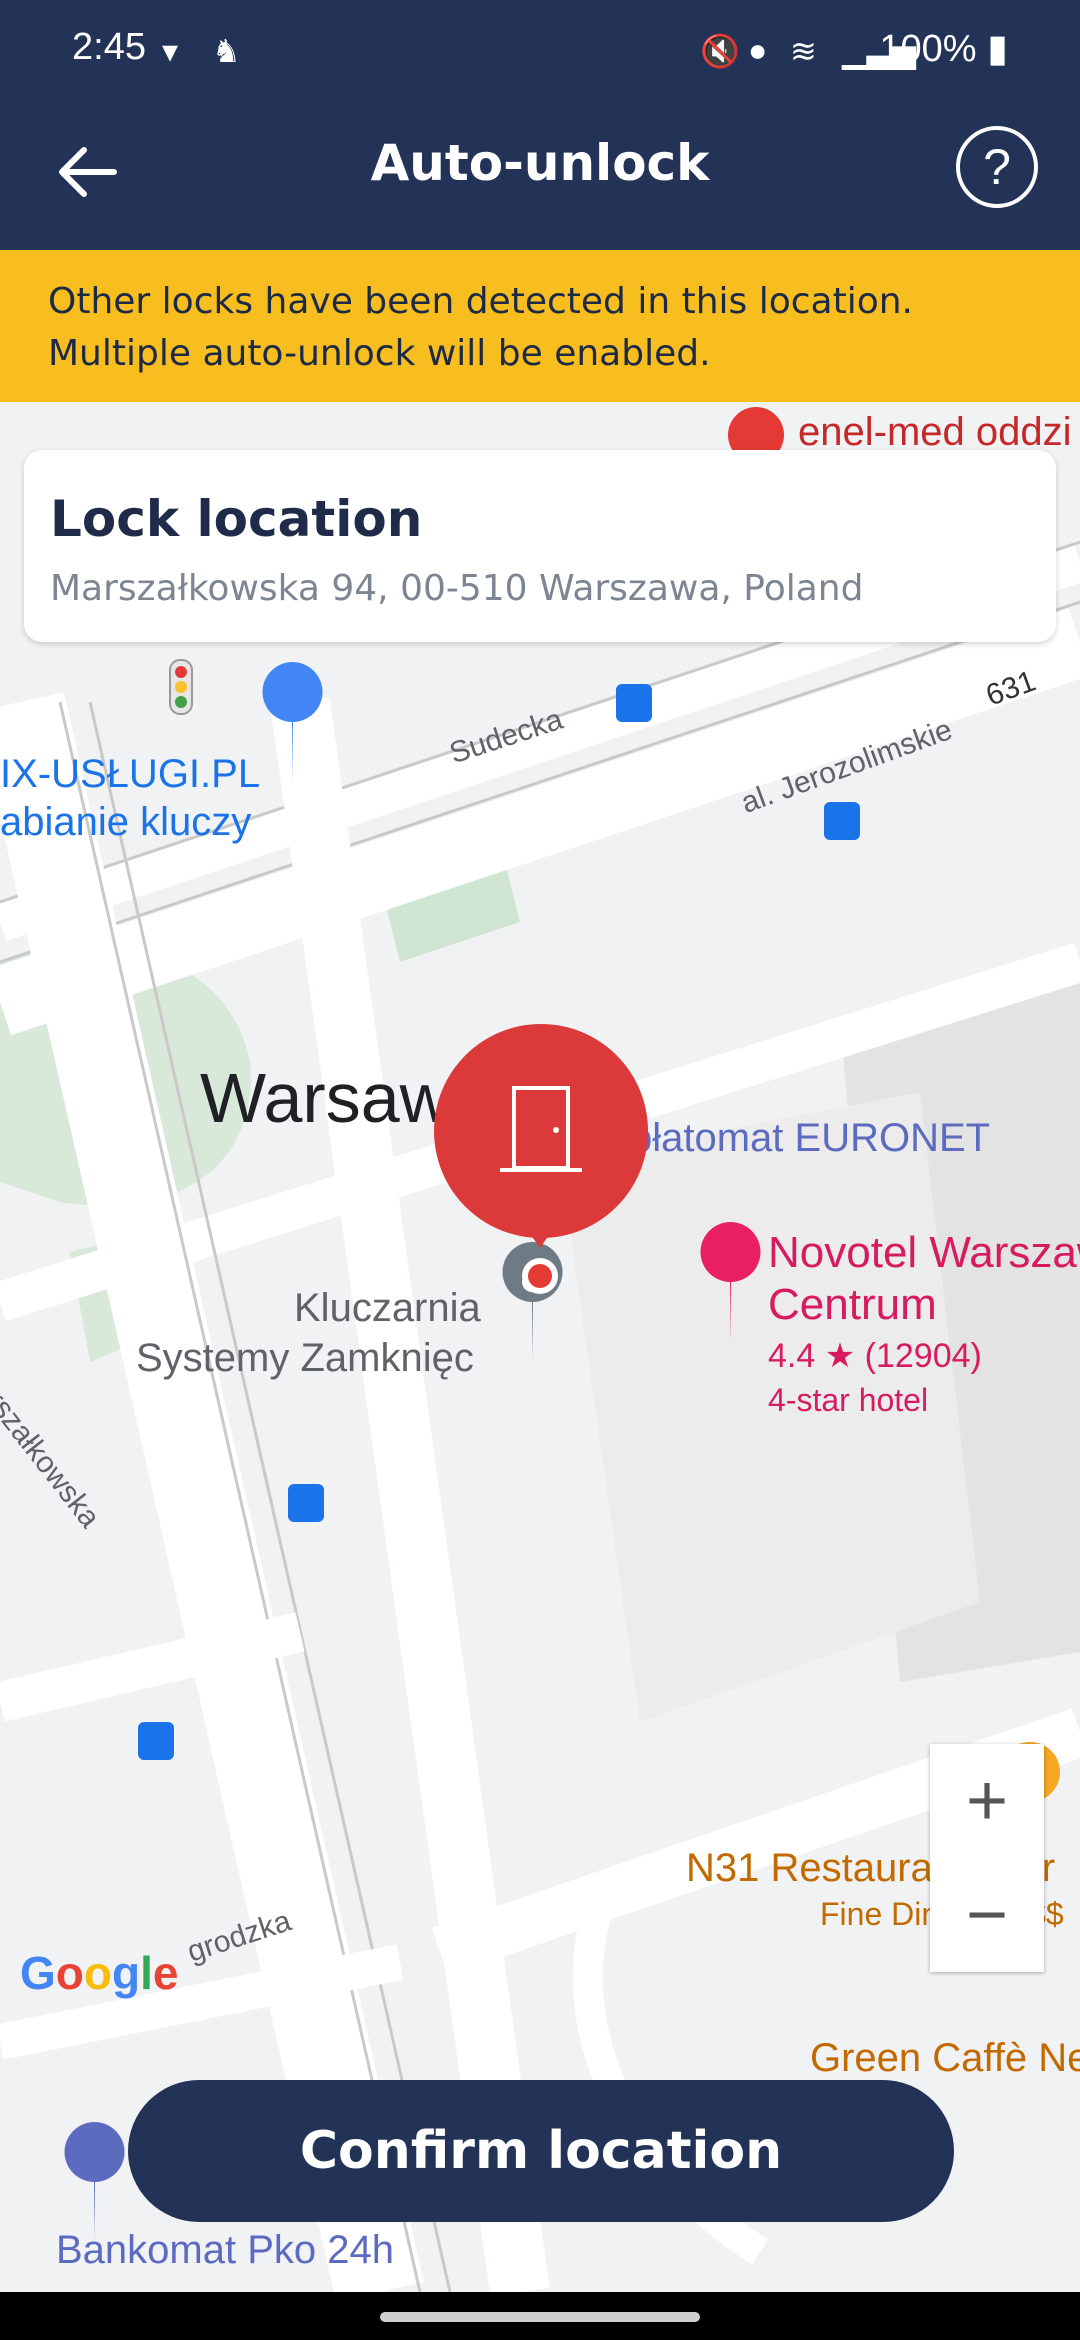 This screenshot has height=2340, width=1080. What do you see at coordinates (387, 1308) in the screenshot?
I see `map-label-kluczarnia: Kluczarnia` at bounding box center [387, 1308].